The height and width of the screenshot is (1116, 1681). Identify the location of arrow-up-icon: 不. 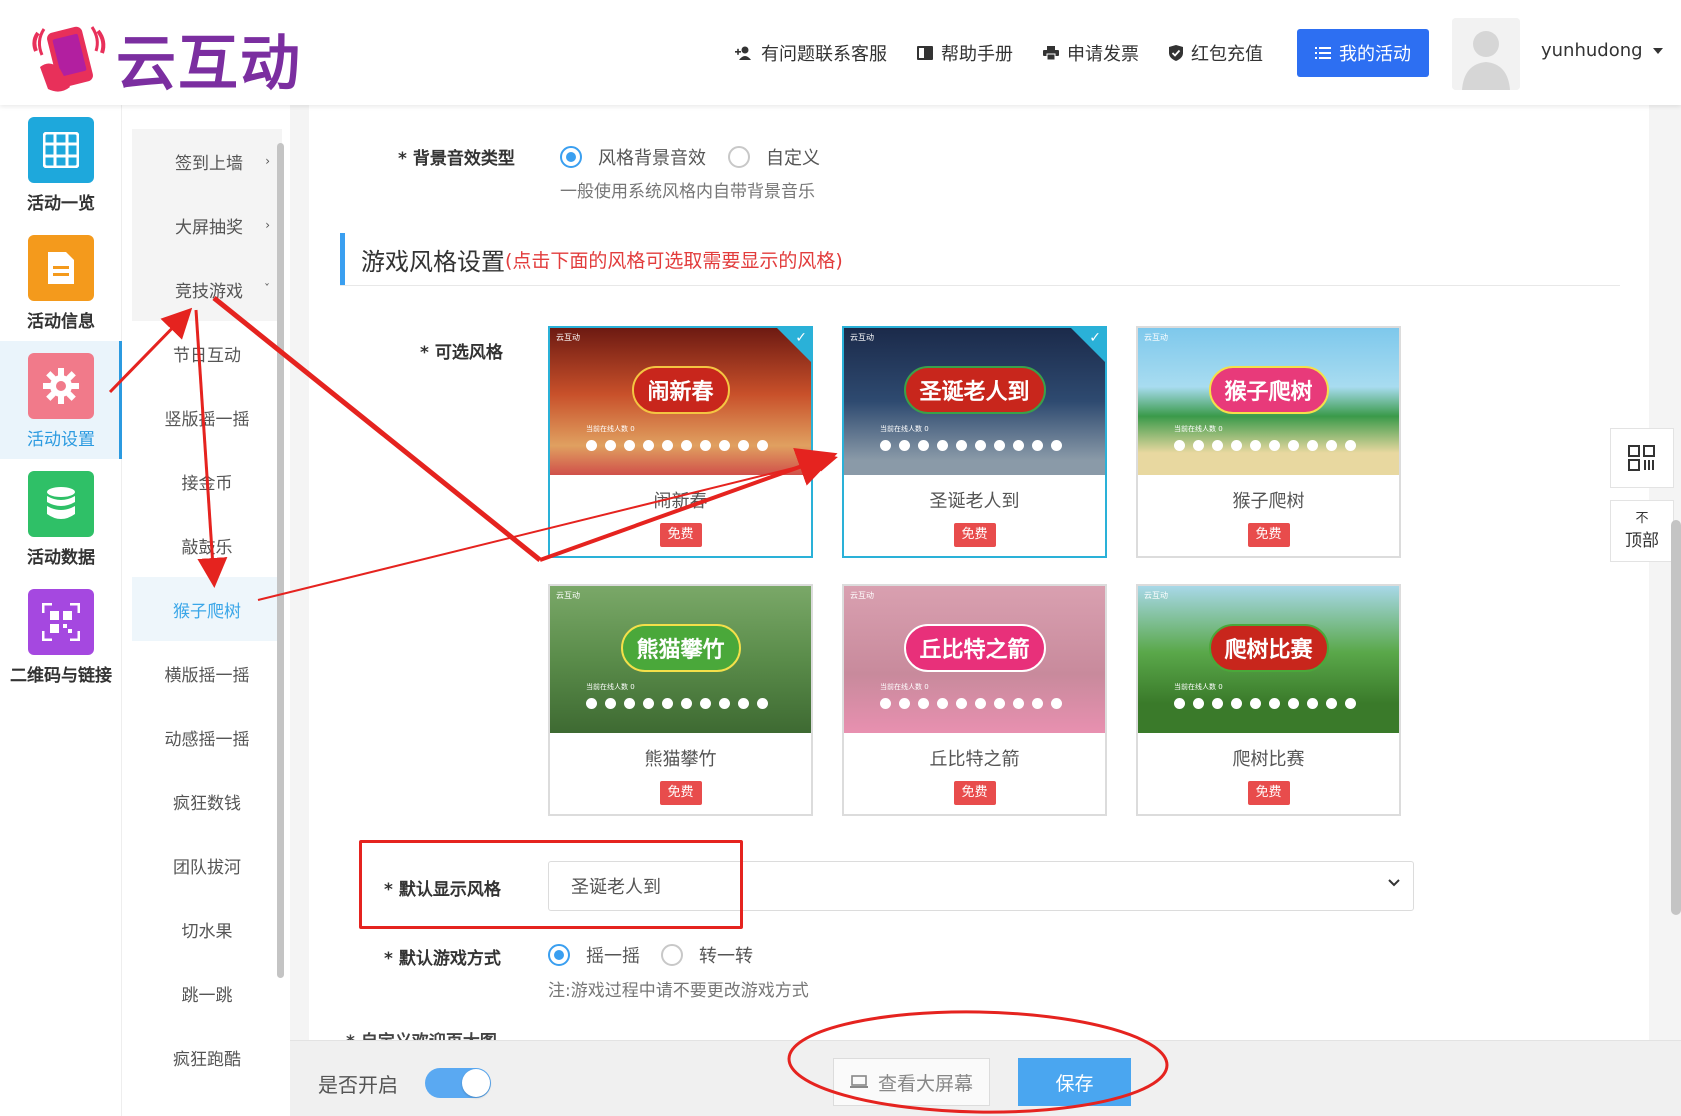
(1642, 518).